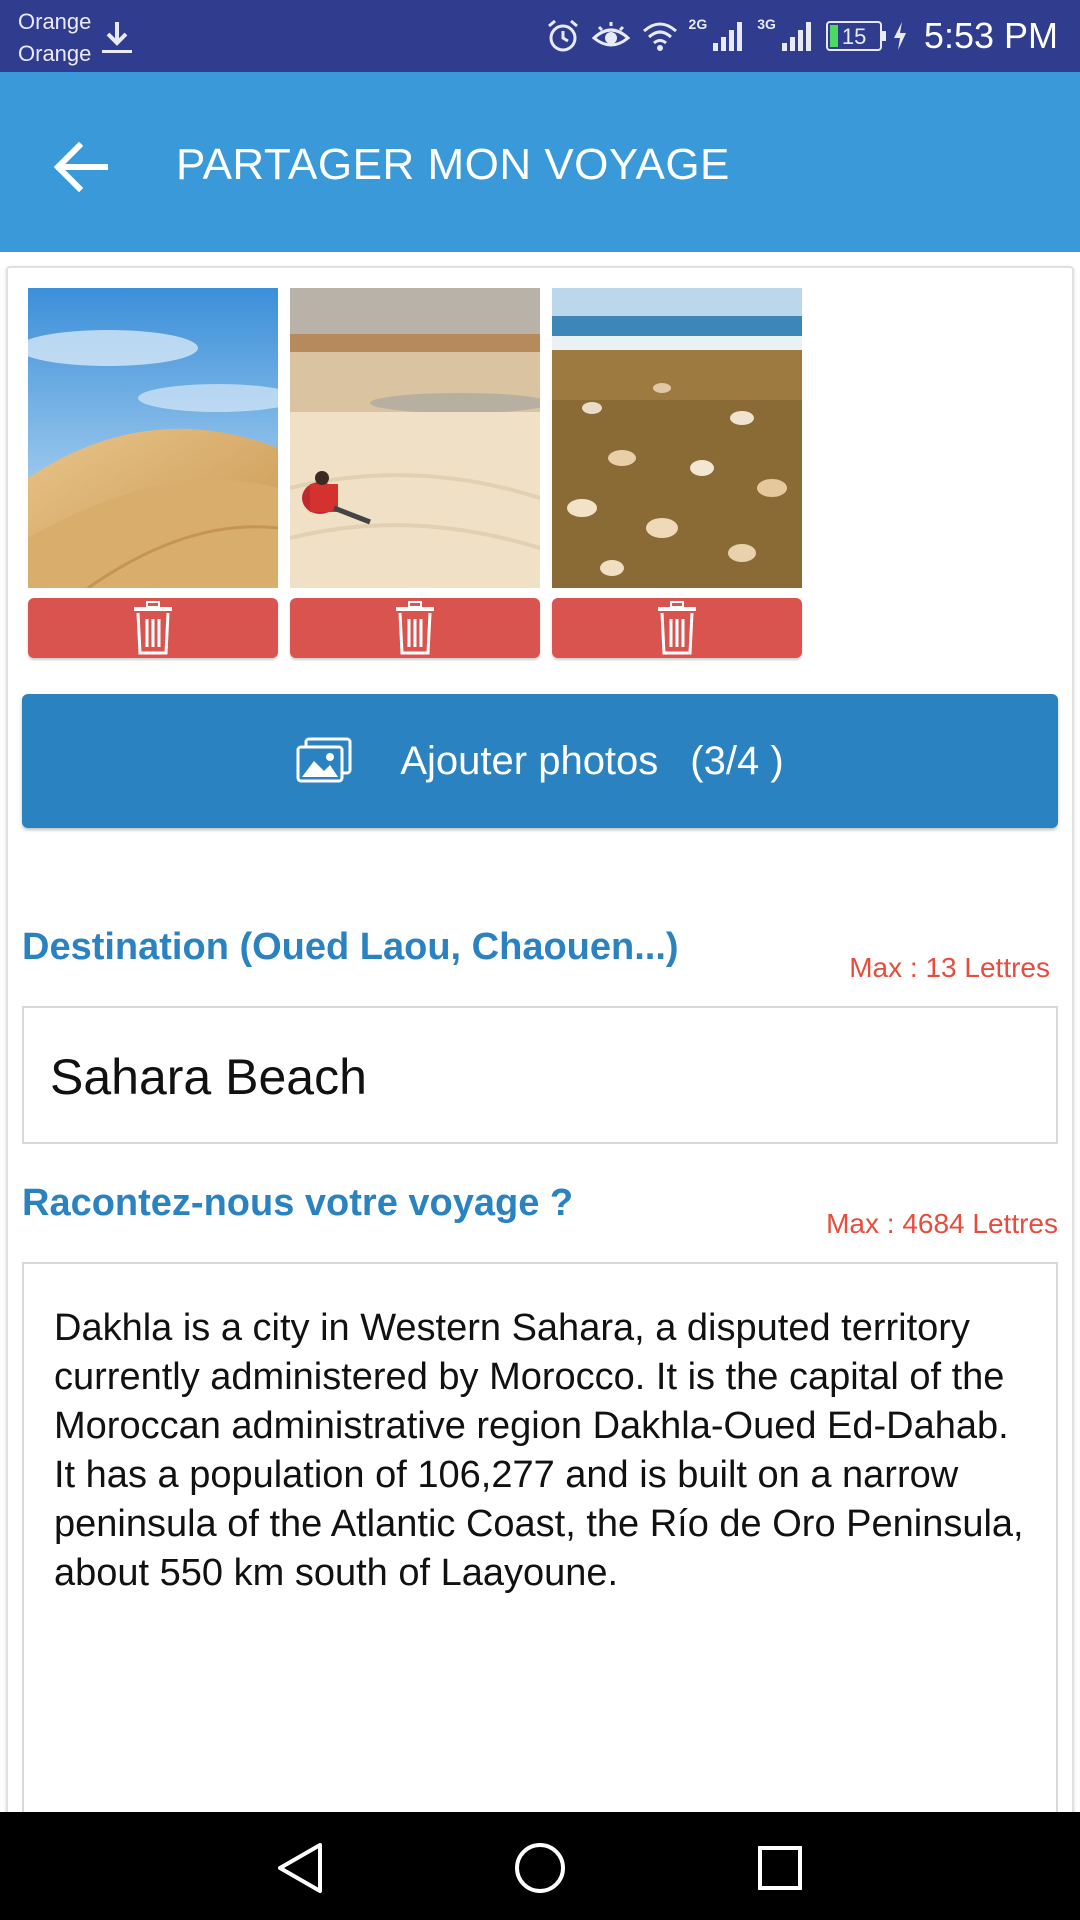 The width and height of the screenshot is (1080, 1920). I want to click on nav-recents-button, so click(780, 1868).